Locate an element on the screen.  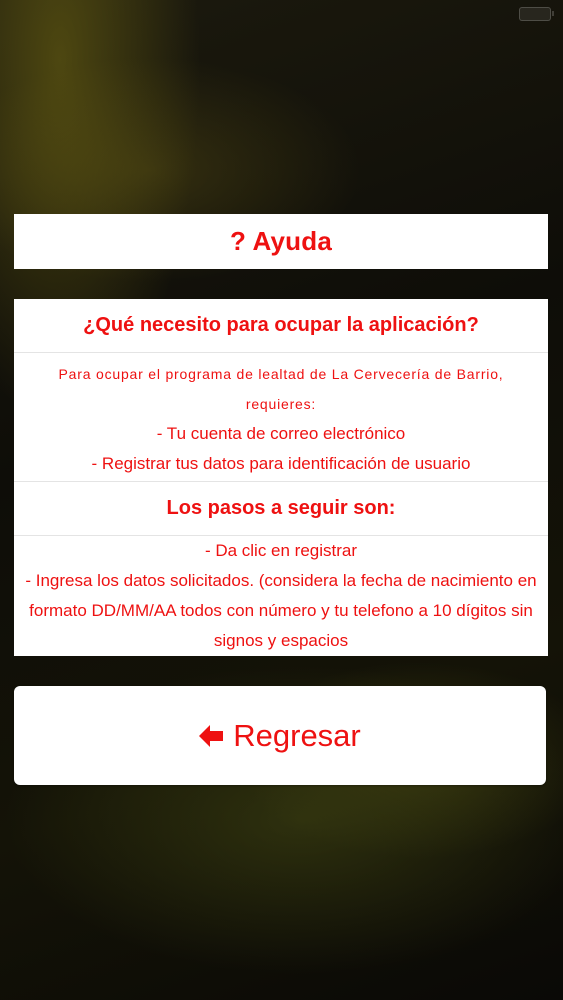
help-title-card: ? Ayuda is located at coordinates (281, 241).